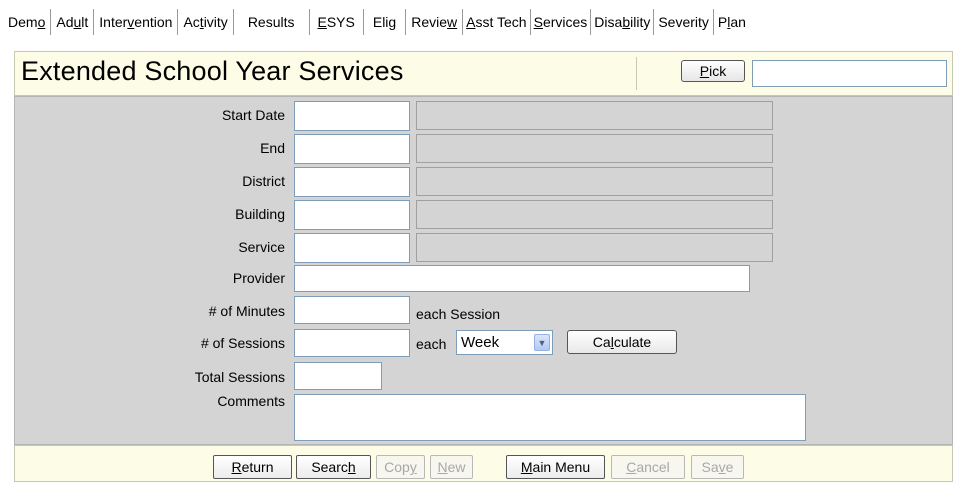  What do you see at coordinates (480, 342) in the screenshot?
I see `sessions-unit-value: Week` at bounding box center [480, 342].